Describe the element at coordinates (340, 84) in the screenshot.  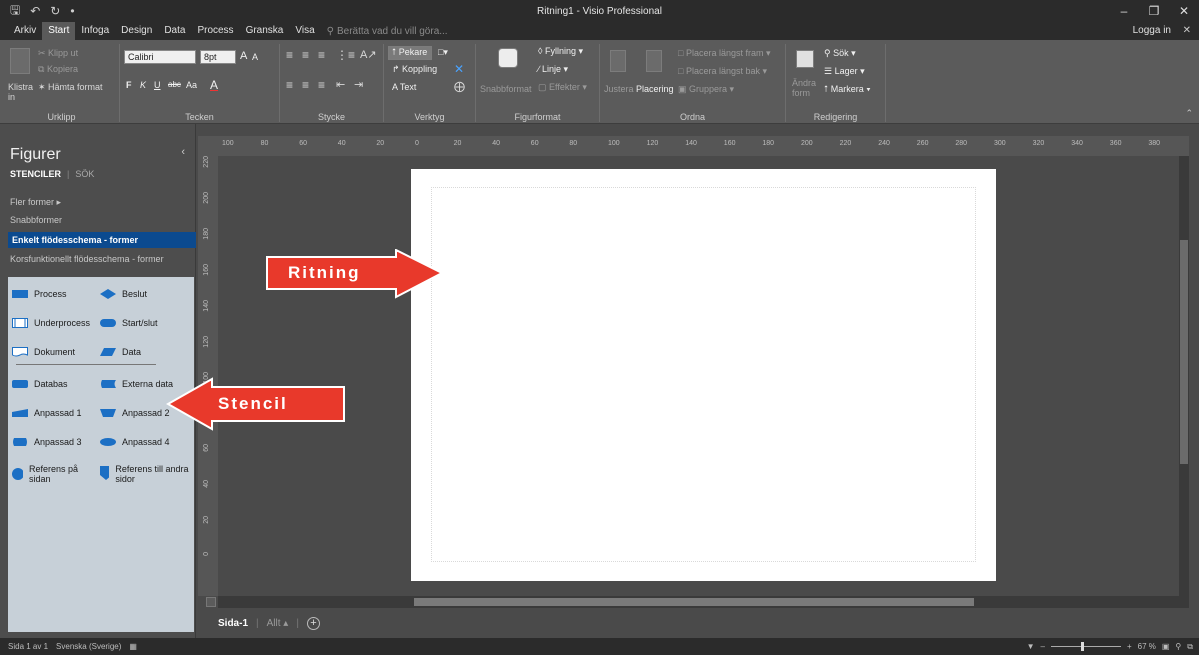
I see `decrease-indent-icon: ⇤` at that location.